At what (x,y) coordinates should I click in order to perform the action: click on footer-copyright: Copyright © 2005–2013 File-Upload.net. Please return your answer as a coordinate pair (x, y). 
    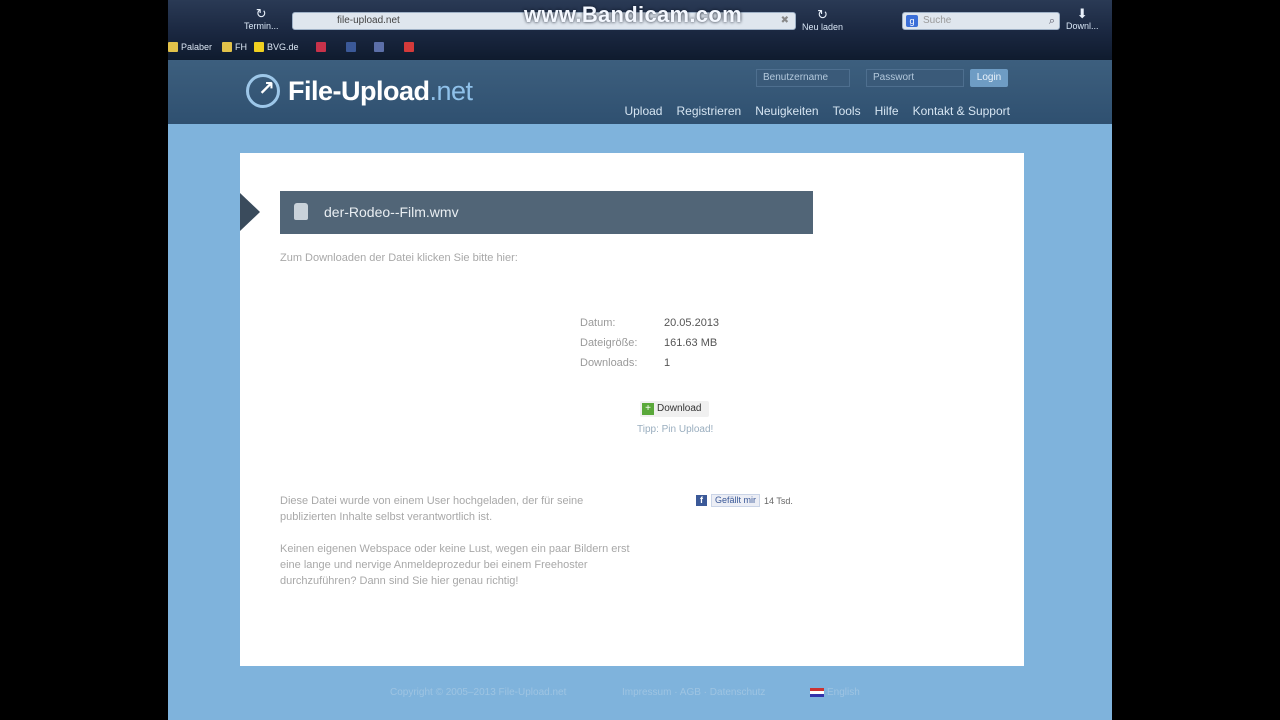
    Looking at the image, I should click on (478, 692).